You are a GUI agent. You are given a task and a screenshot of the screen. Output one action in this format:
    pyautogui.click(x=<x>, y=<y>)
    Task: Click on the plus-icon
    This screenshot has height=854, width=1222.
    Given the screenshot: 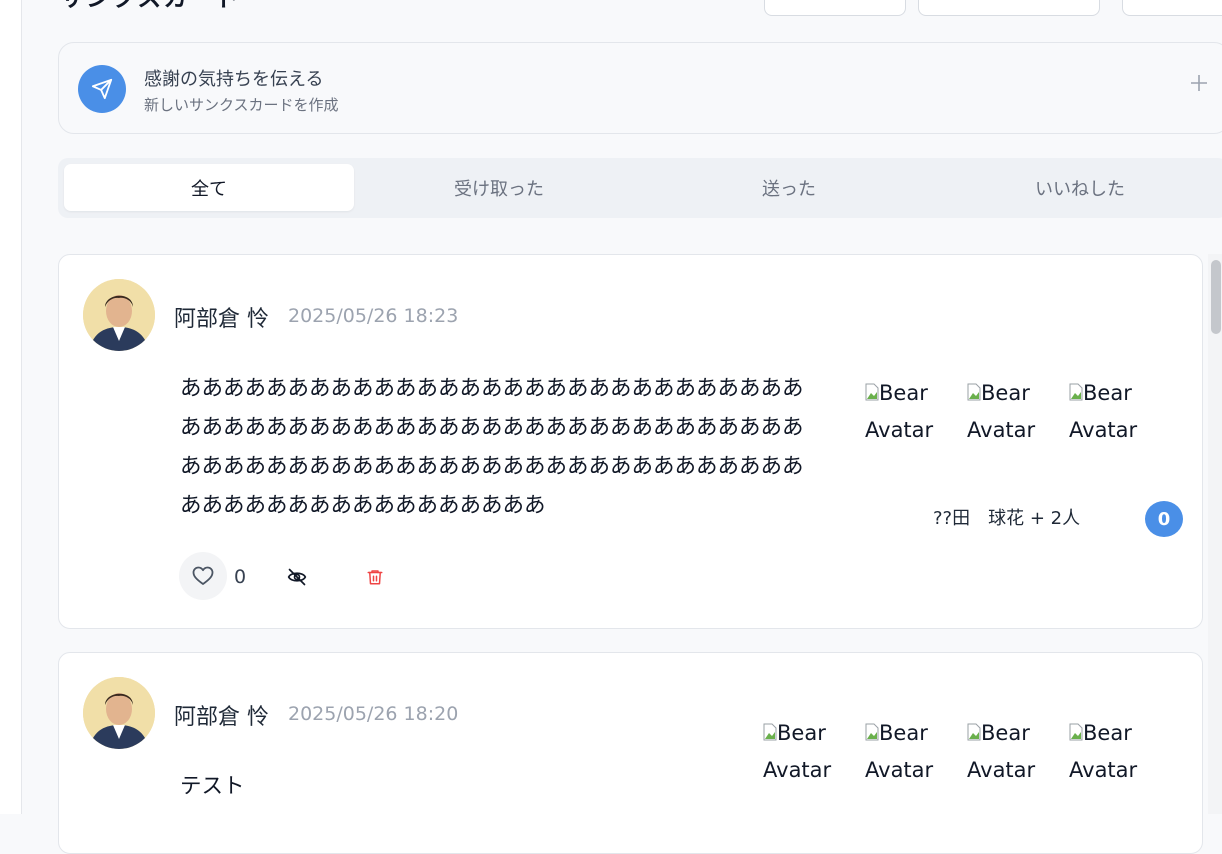 What is the action you would take?
    pyautogui.click(x=1199, y=85)
    